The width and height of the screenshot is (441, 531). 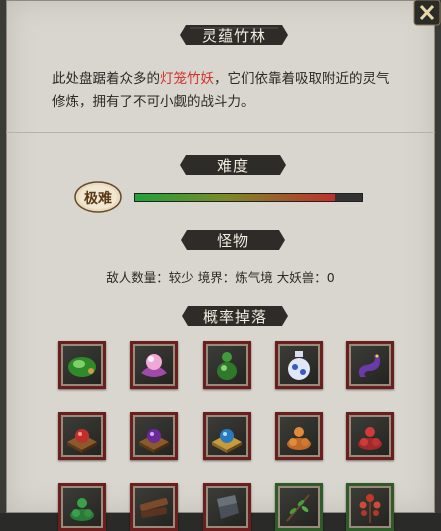 What do you see at coordinates (235, 197) in the screenshot?
I see `difficulty-bar-fill` at bounding box center [235, 197].